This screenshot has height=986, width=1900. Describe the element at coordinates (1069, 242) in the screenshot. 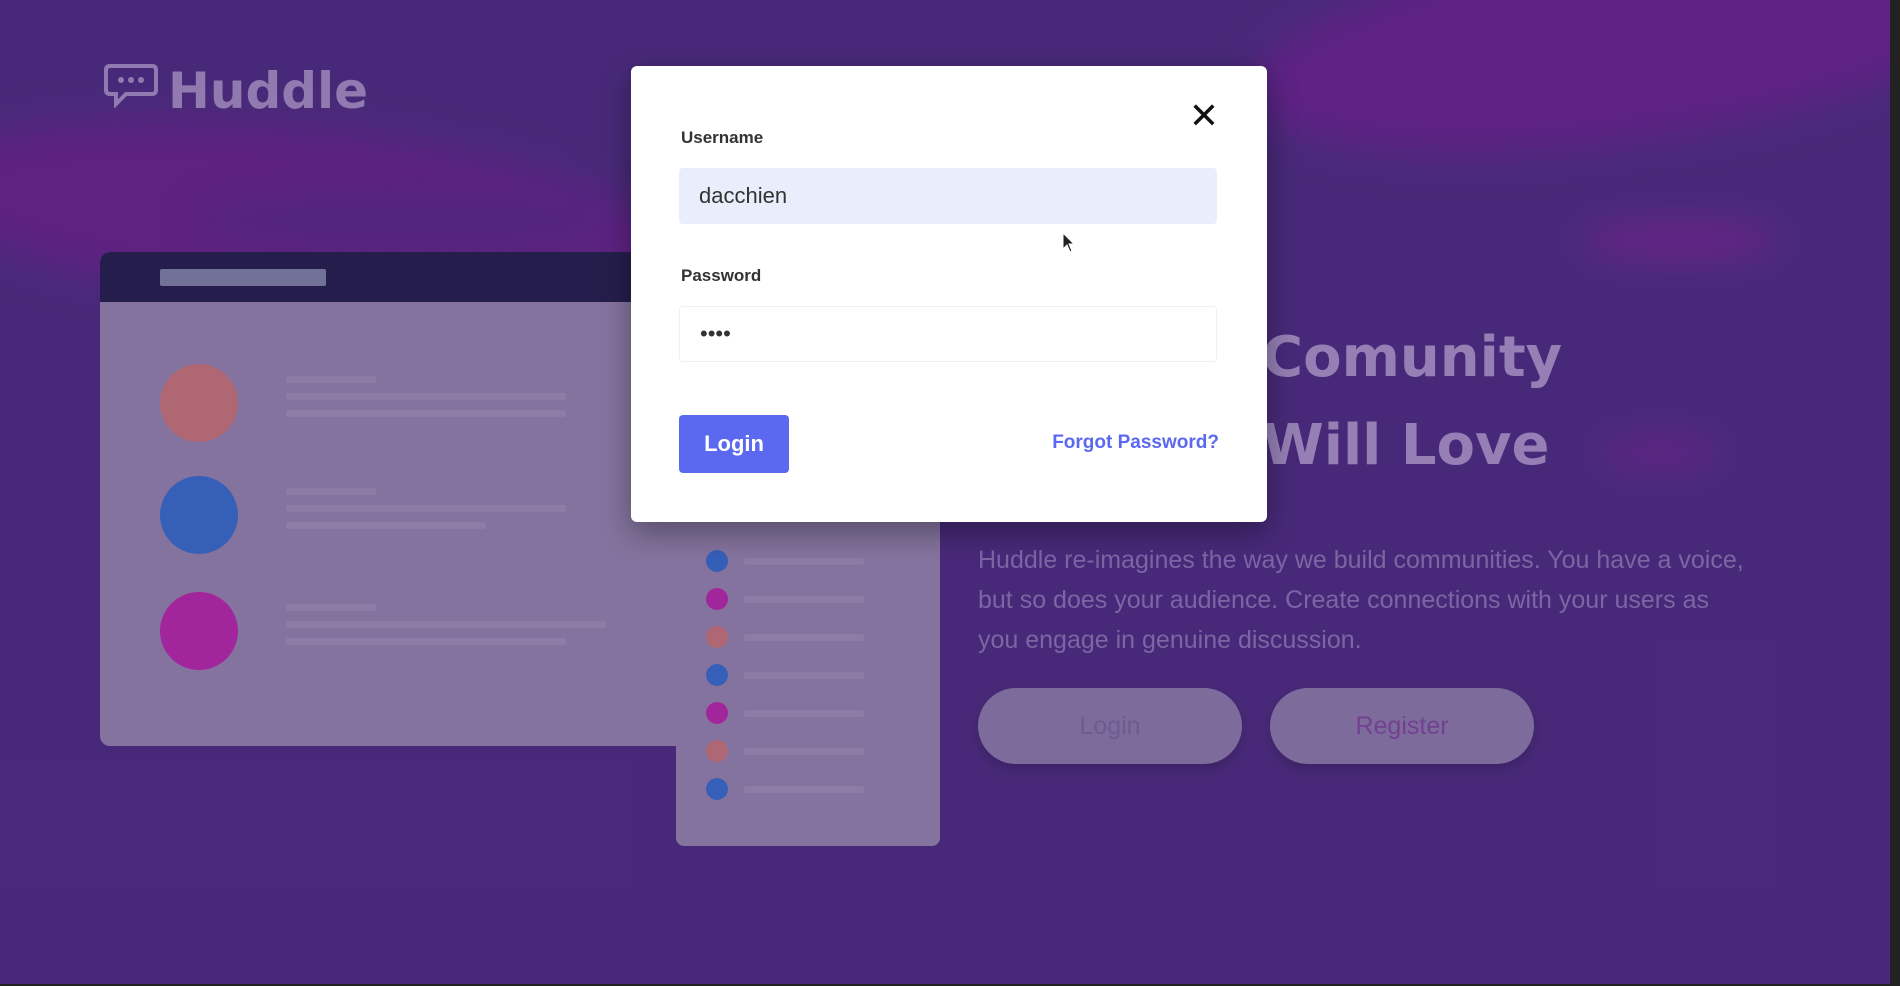

I see `mouse-cursor-icon` at that location.